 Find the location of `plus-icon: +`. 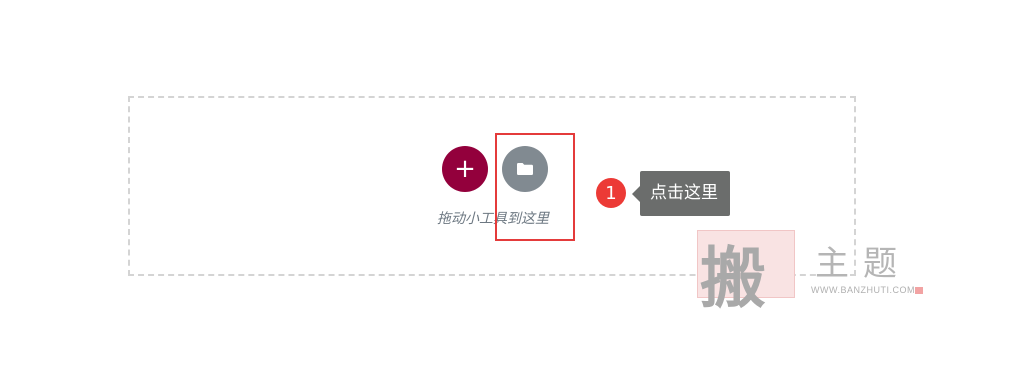

plus-icon: + is located at coordinates (465, 169).